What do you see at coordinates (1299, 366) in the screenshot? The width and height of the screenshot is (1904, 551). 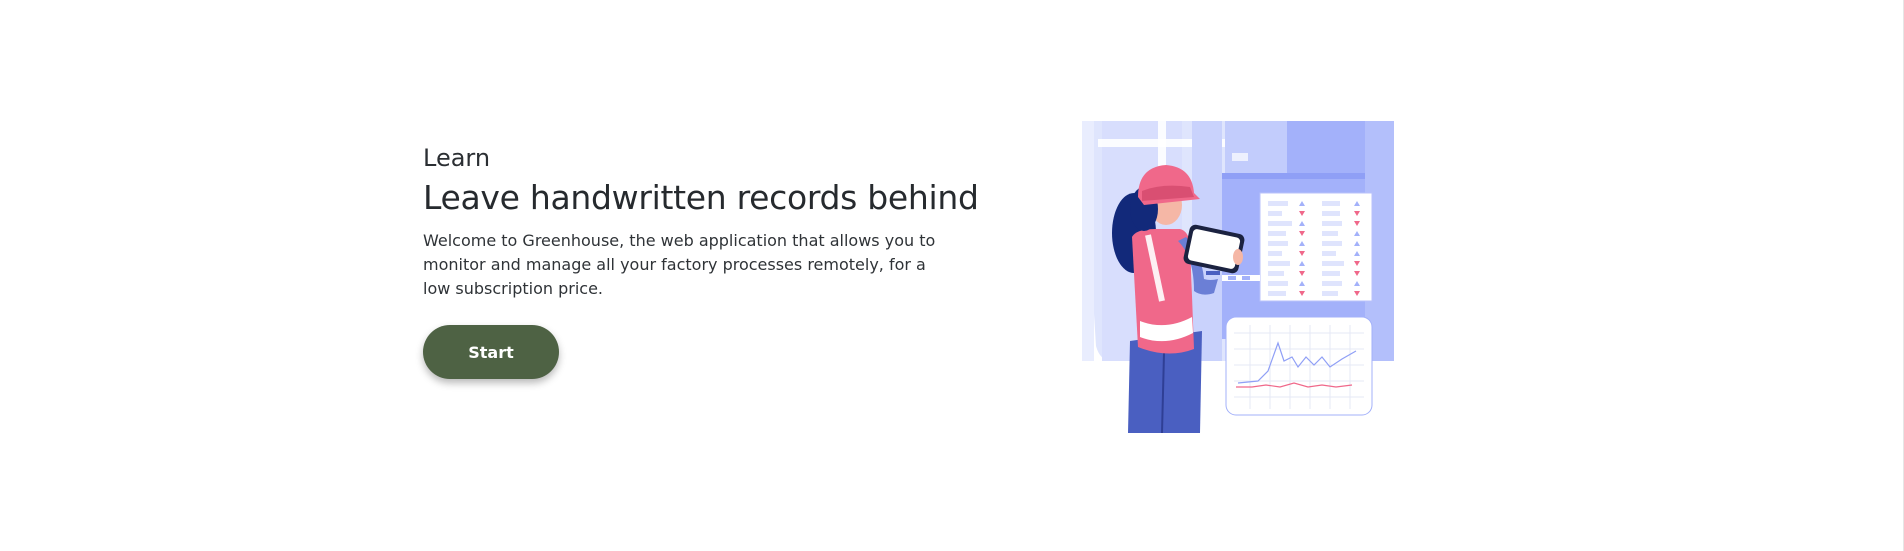 I see `line-chart-panel` at bounding box center [1299, 366].